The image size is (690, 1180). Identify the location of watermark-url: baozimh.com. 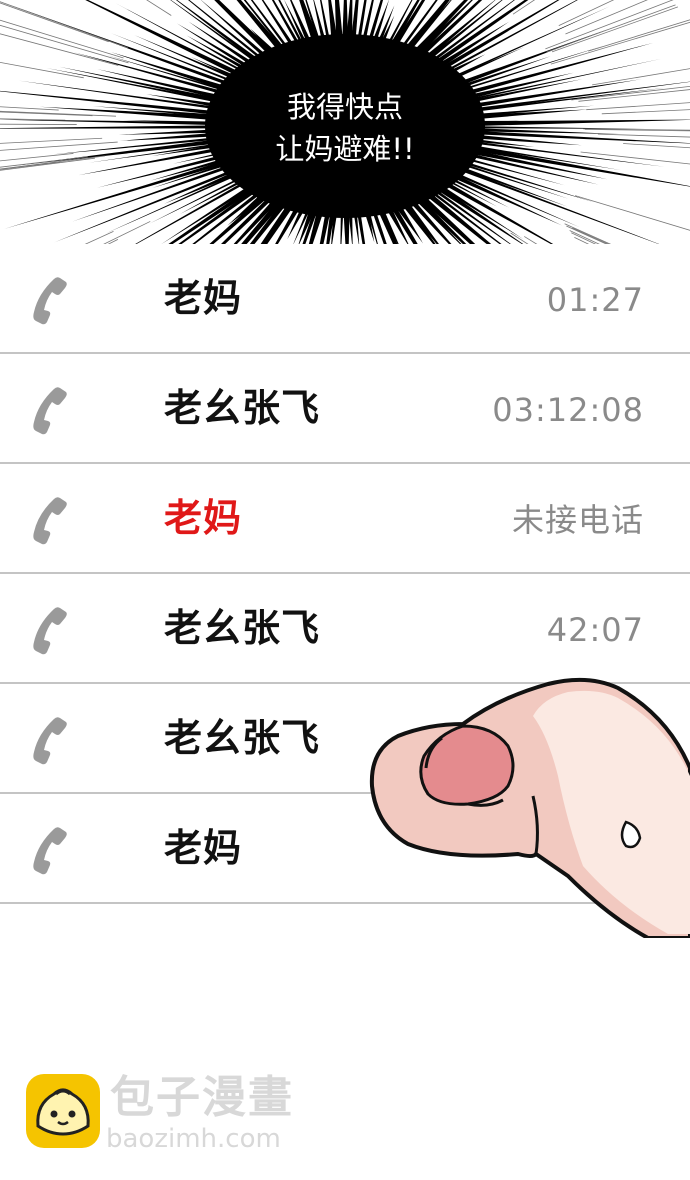
(193, 1139).